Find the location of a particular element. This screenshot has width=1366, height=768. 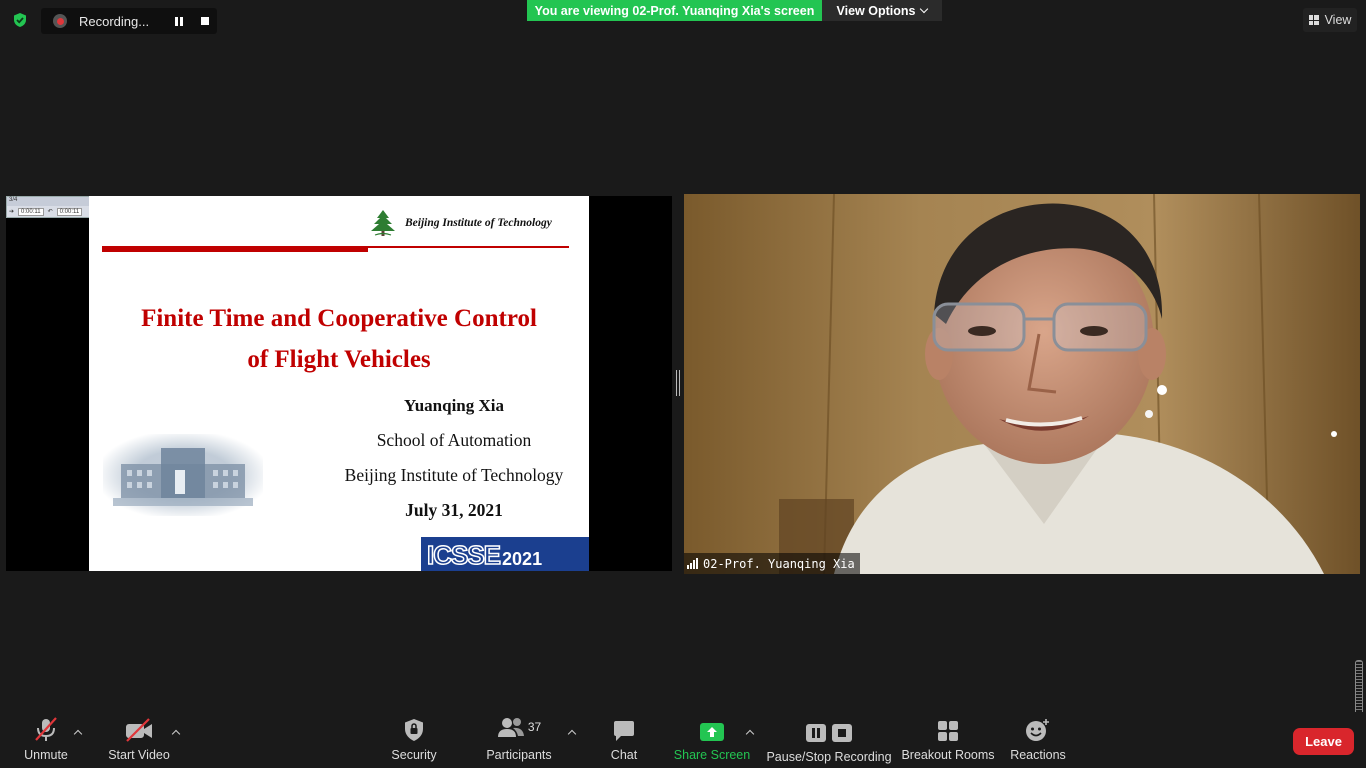

slide-divider-thick is located at coordinates (235, 249).